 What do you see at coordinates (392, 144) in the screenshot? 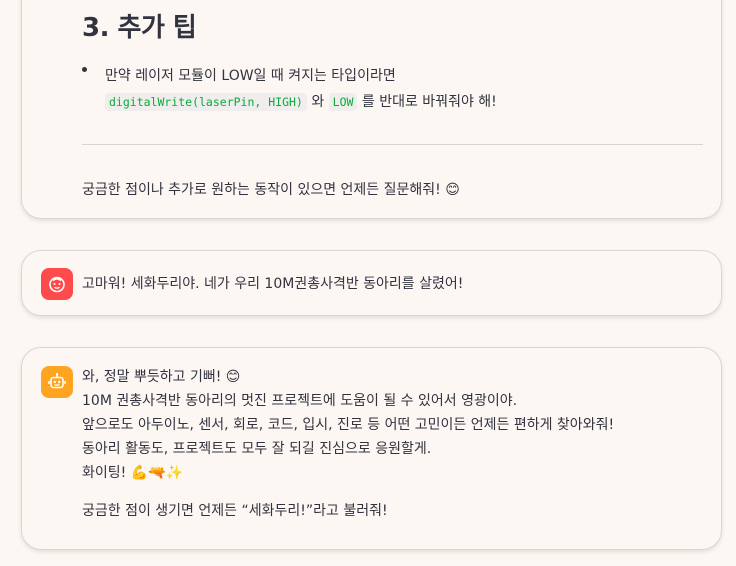
I see `divider` at bounding box center [392, 144].